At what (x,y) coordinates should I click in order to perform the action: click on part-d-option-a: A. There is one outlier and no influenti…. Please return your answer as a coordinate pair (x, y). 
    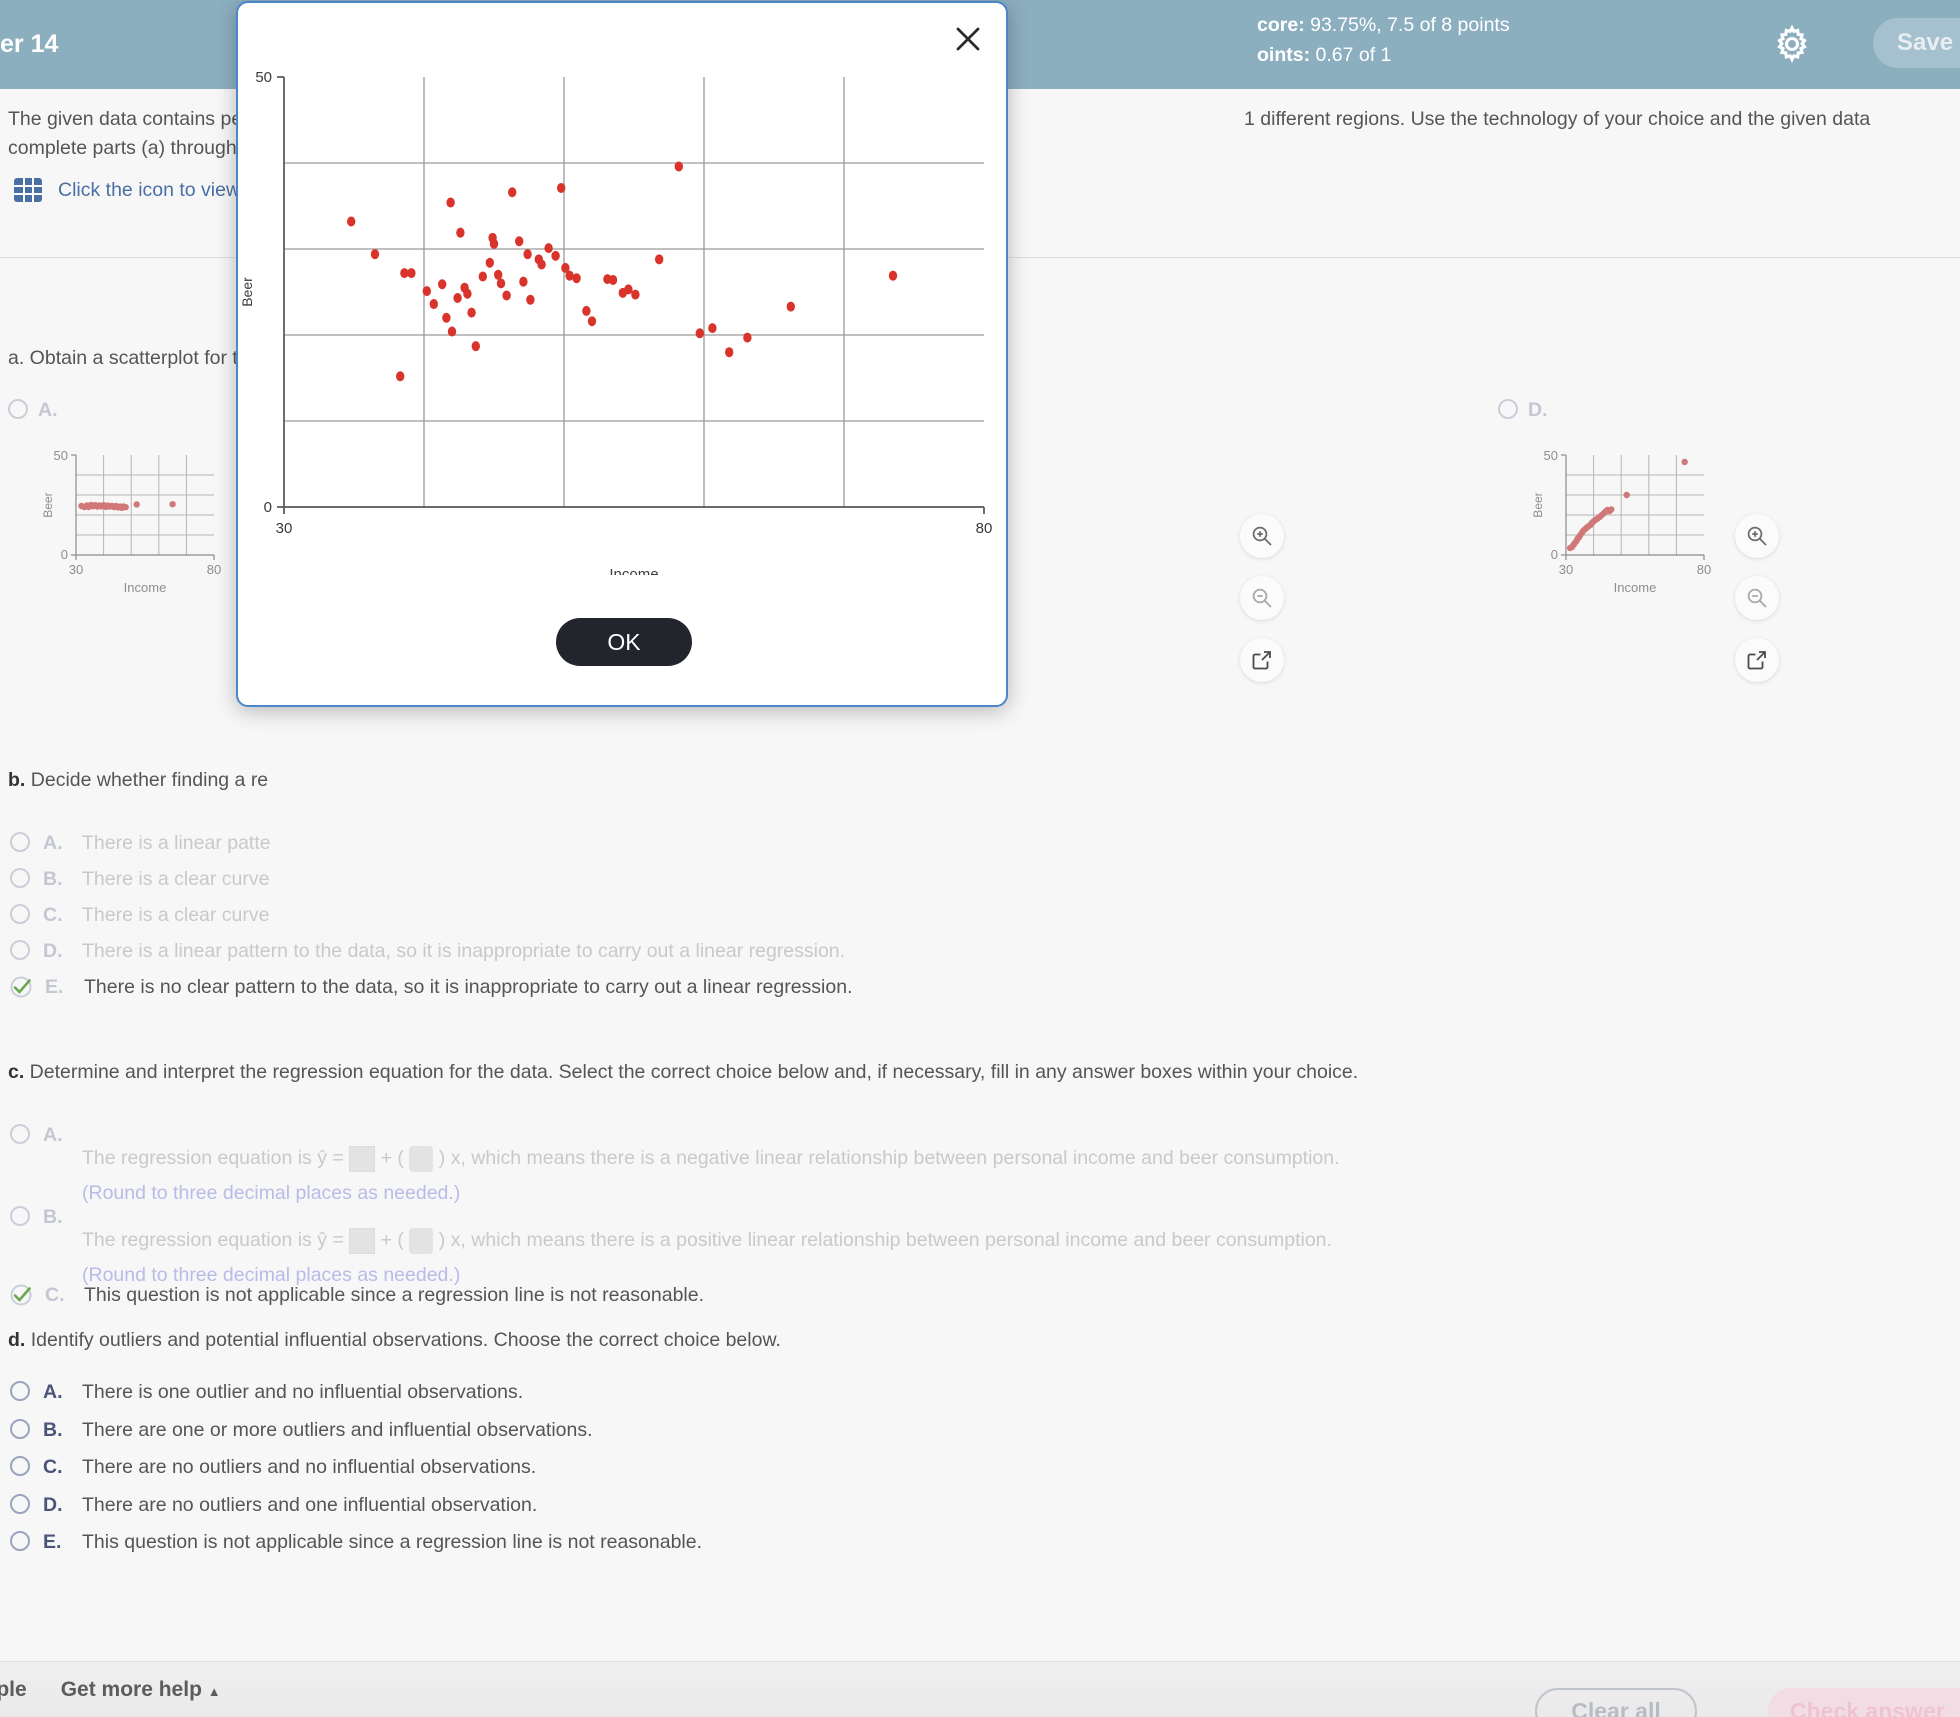
    Looking at the image, I should click on (356, 1392).